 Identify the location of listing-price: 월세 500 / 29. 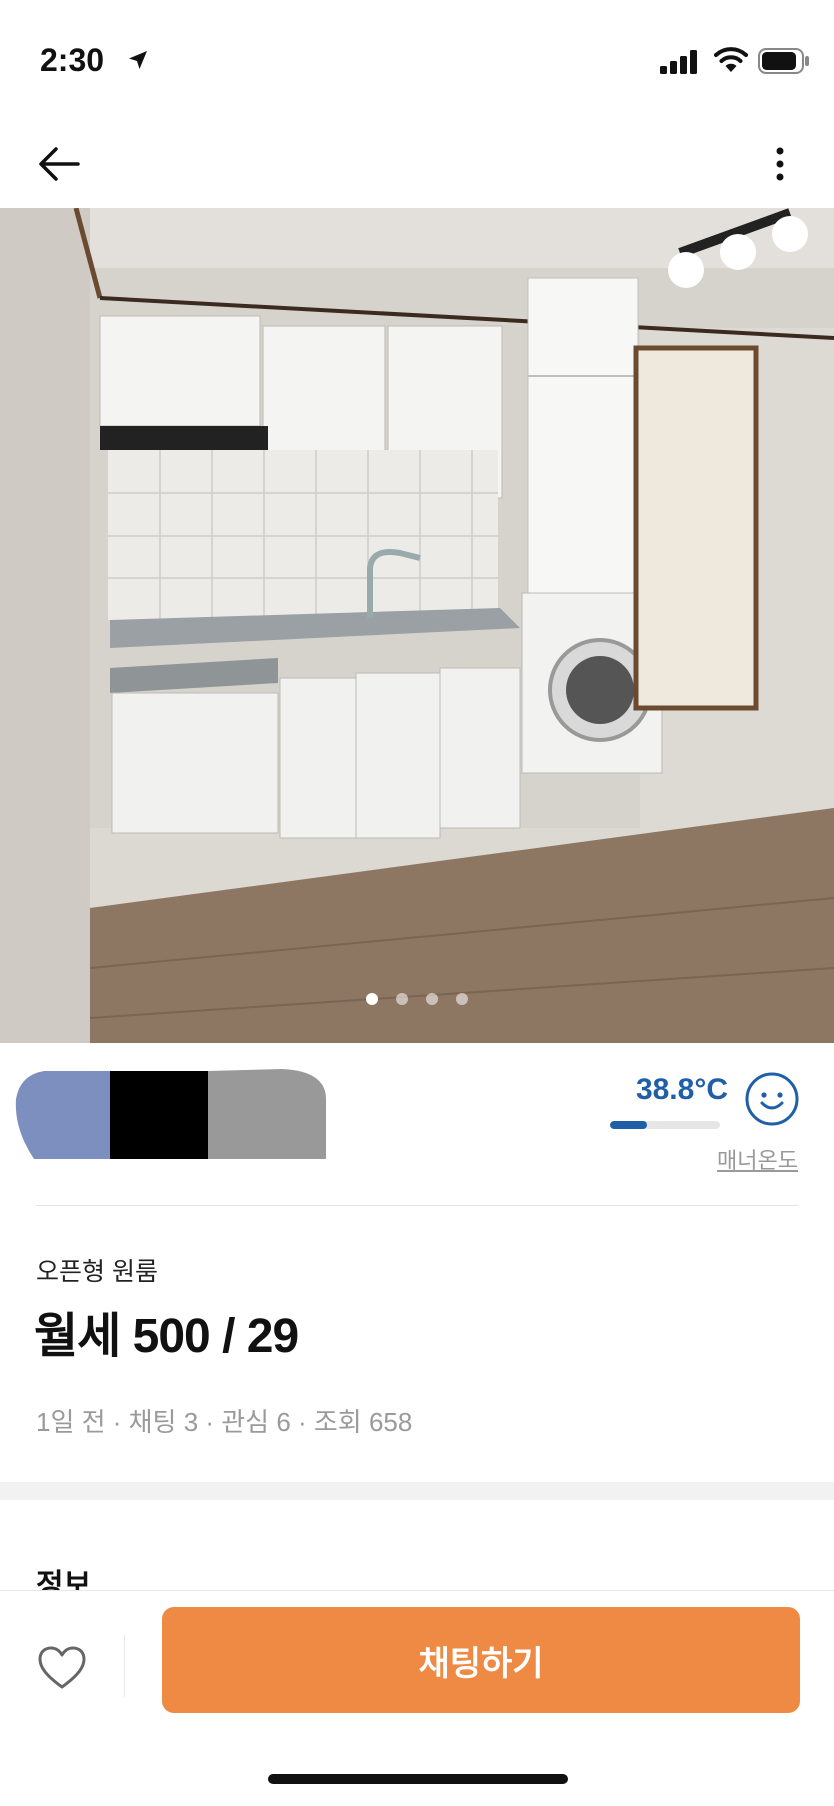
(166, 1336).